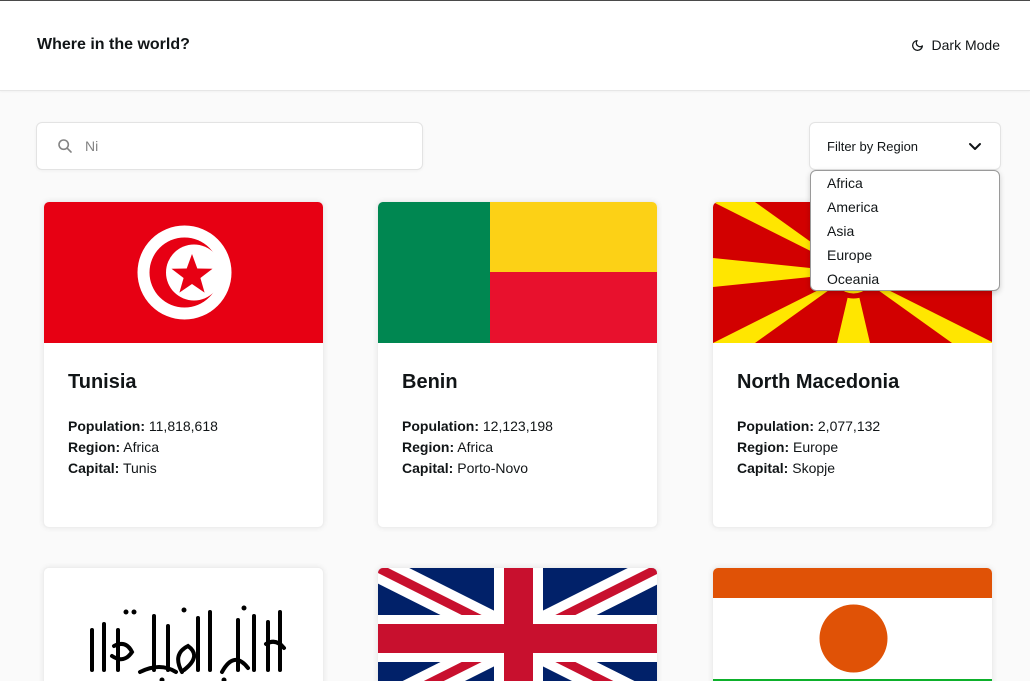 This screenshot has width=1030, height=681. I want to click on filter-label: Filter by Region, so click(873, 146).